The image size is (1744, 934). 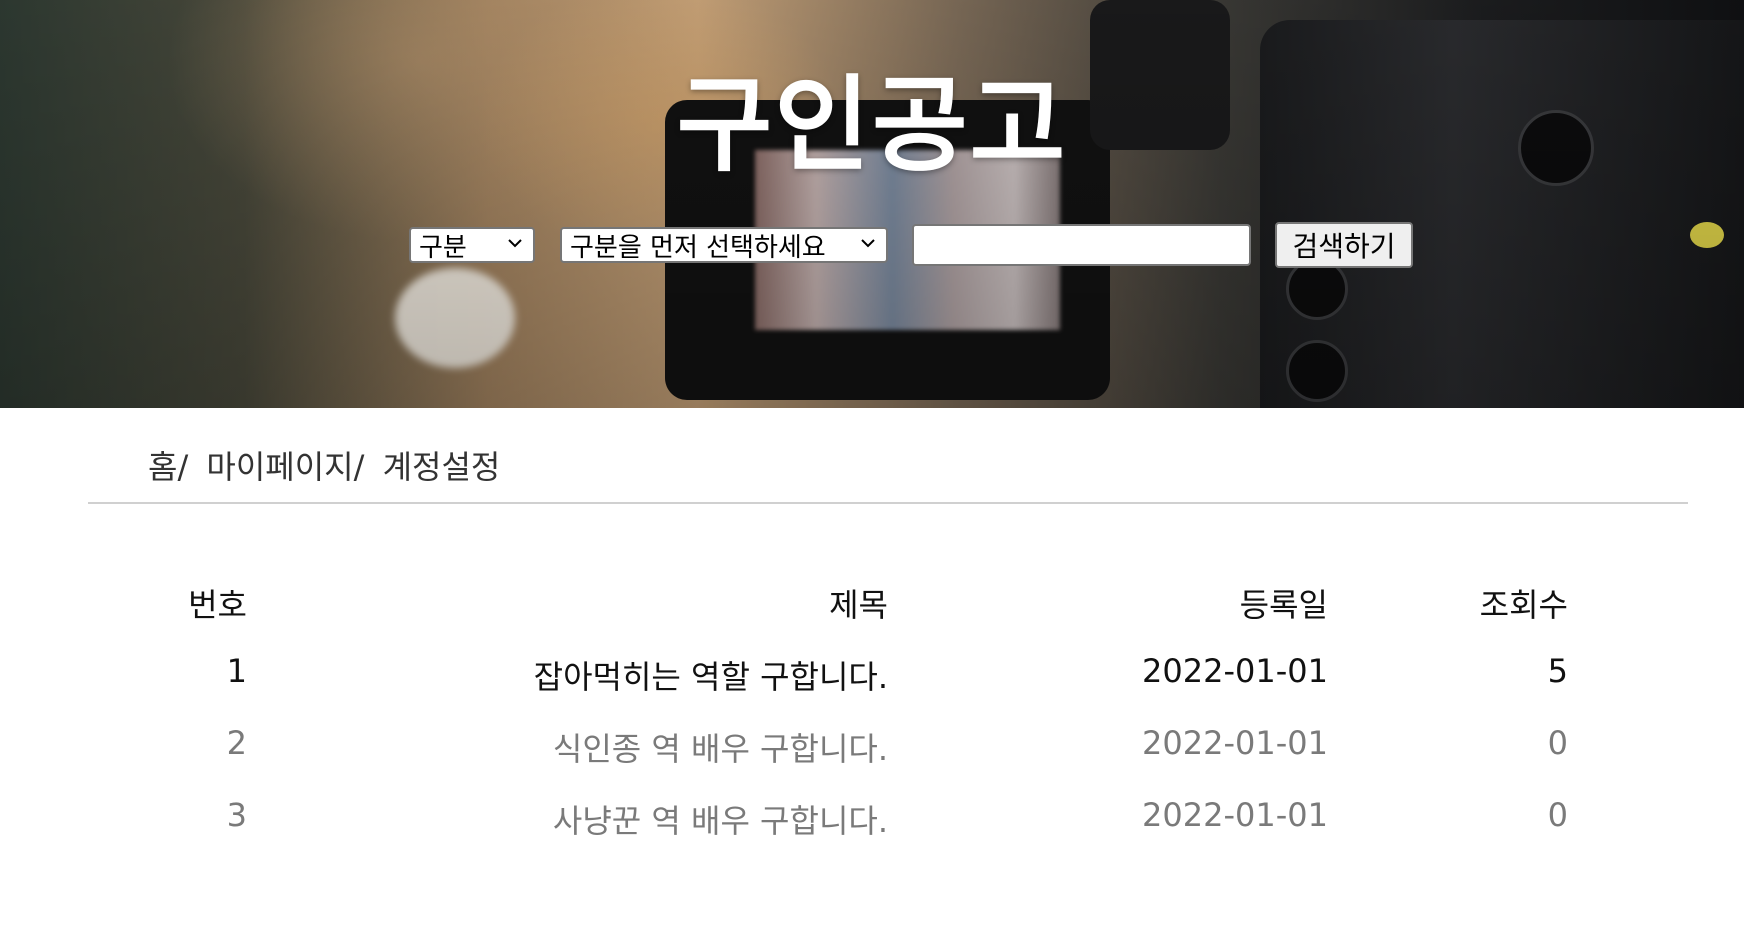 I want to click on category-select: 구분, so click(x=472, y=245).